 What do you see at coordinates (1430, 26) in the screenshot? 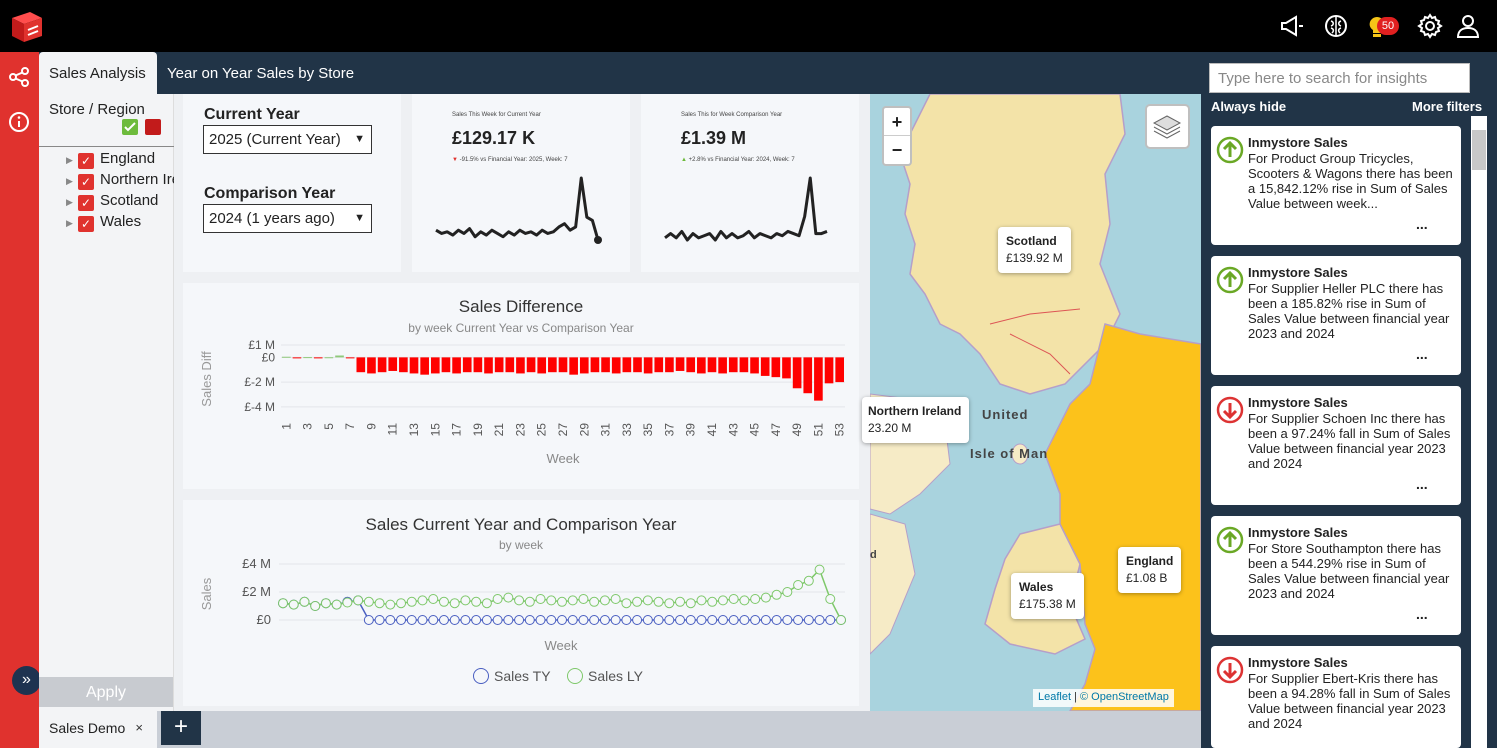
I see `gear-icon` at bounding box center [1430, 26].